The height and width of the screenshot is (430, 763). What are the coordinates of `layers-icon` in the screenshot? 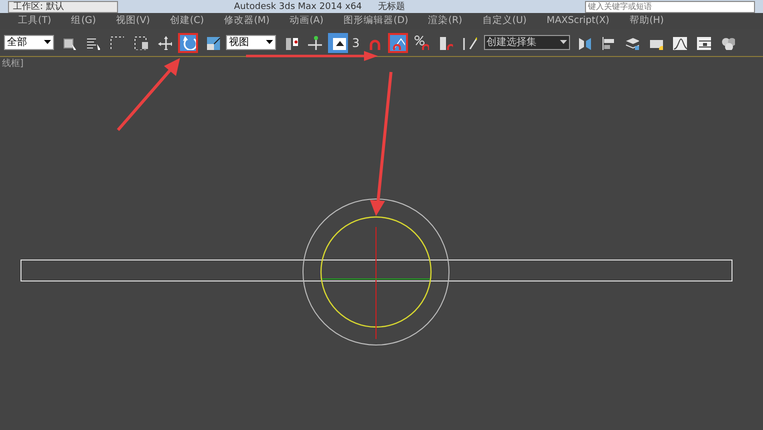 It's located at (632, 42).